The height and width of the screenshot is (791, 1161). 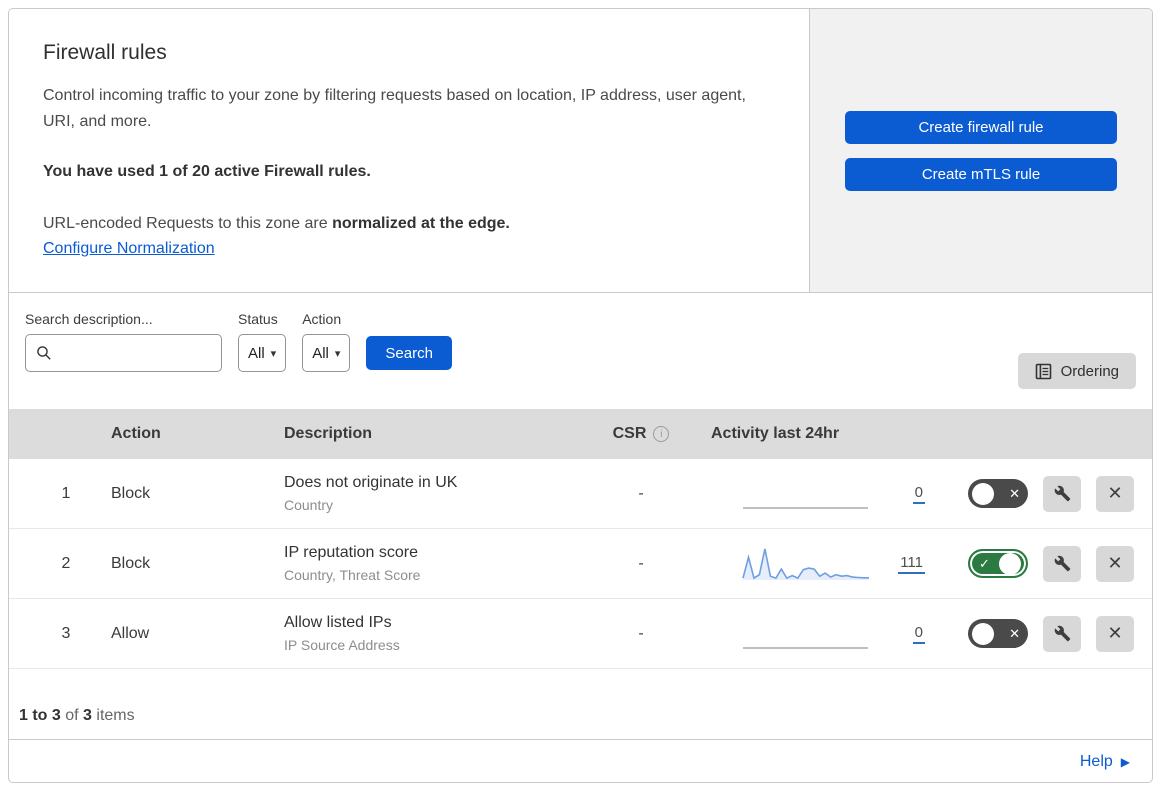 I want to click on csr-column-header: CSR i, so click(x=641, y=434).